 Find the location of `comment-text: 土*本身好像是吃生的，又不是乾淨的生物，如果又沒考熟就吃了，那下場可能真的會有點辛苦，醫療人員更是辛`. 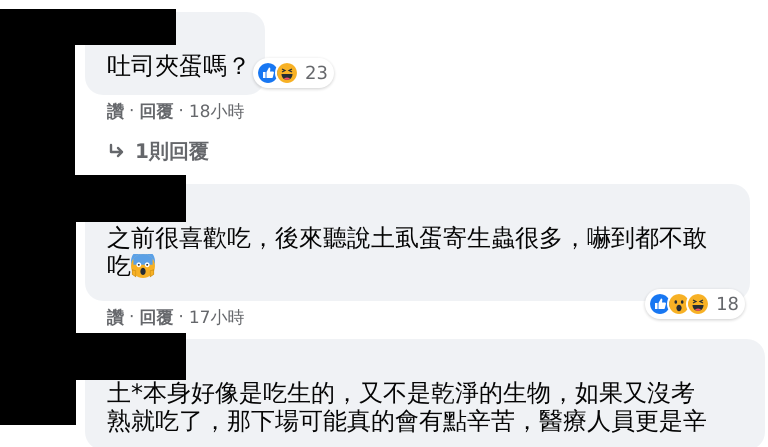

comment-text: 土*本身好像是吃生的，又不是乾淨的生物，如果又沒考熟就吃了，那下場可能真的會有點辛苦，醫療人員更是辛 is located at coordinates (407, 407).